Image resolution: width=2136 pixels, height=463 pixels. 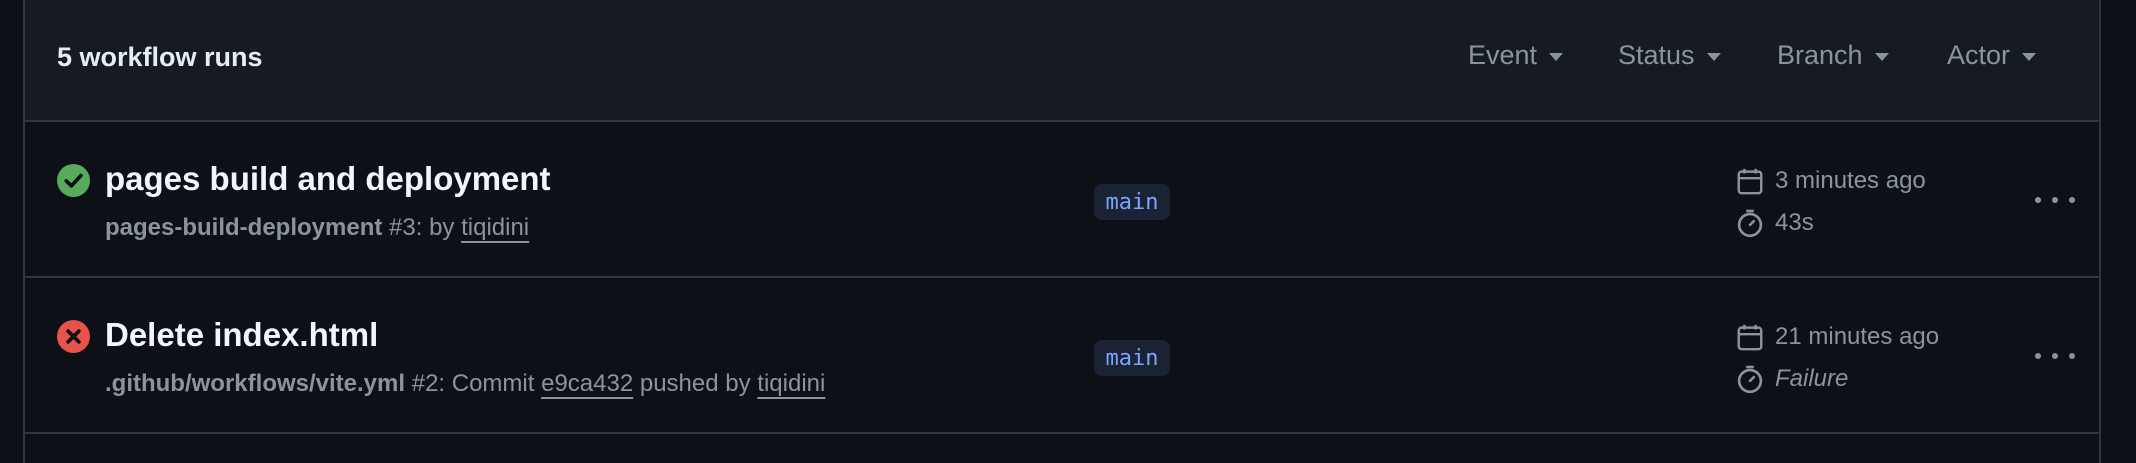 I want to click on run-duration: Failure, so click(x=1791, y=379).